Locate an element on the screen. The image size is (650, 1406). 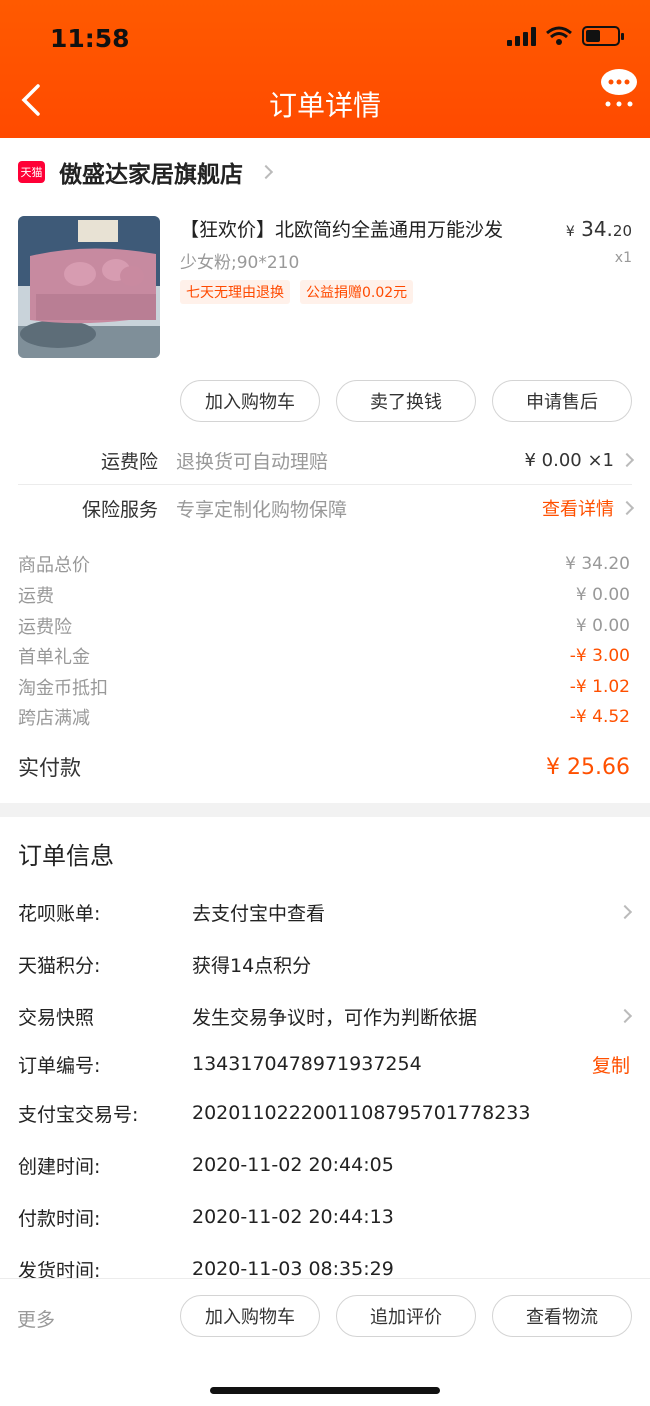
total-value: ¥ 25.66 is located at coordinates (588, 767).